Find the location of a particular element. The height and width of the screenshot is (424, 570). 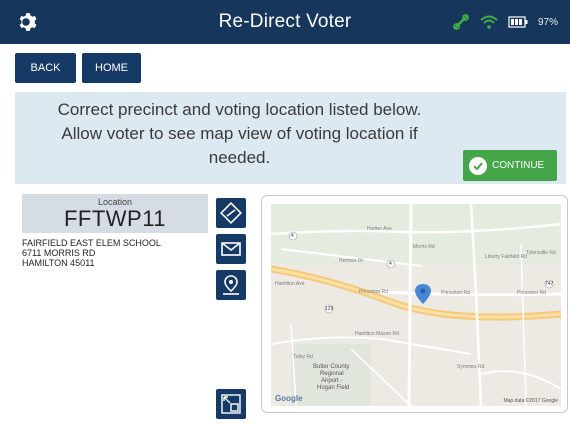

status-icons: 97% is located at coordinates (505, 22).